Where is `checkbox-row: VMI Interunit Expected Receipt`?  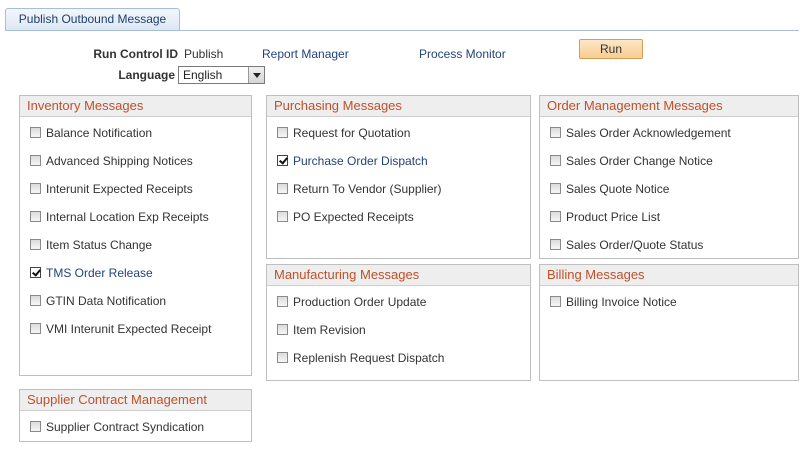
checkbox-row: VMI Interunit Expected Receipt is located at coordinates (120, 329).